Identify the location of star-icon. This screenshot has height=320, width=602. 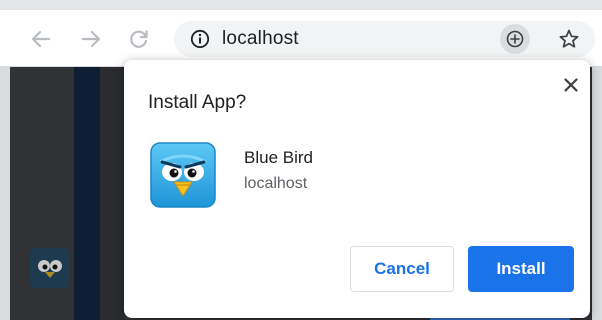
(569, 38).